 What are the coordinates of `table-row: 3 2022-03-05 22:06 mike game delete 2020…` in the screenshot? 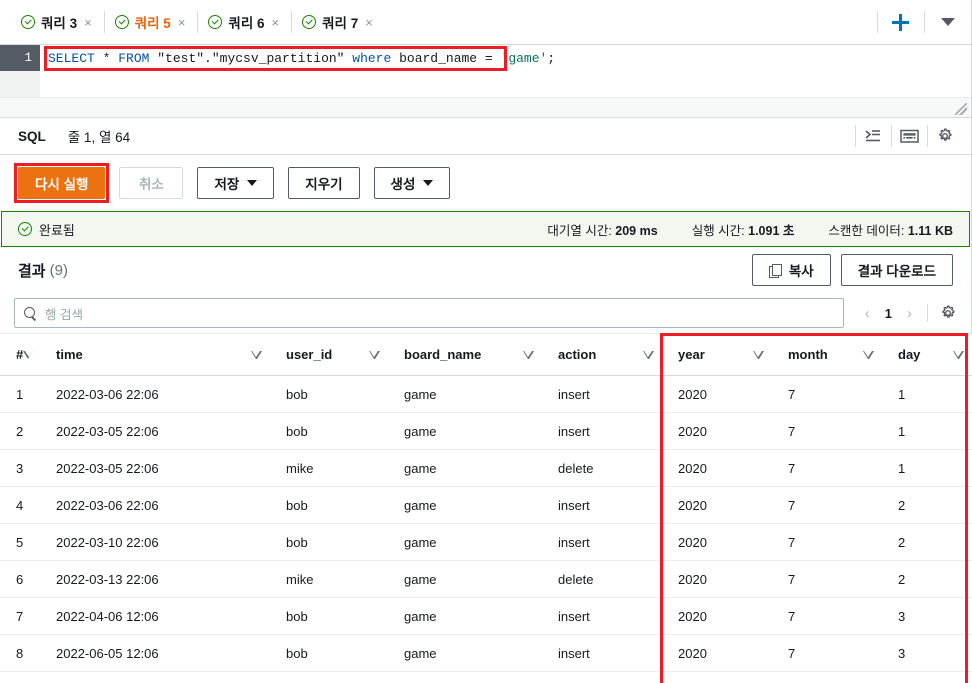 It's located at (486, 468).